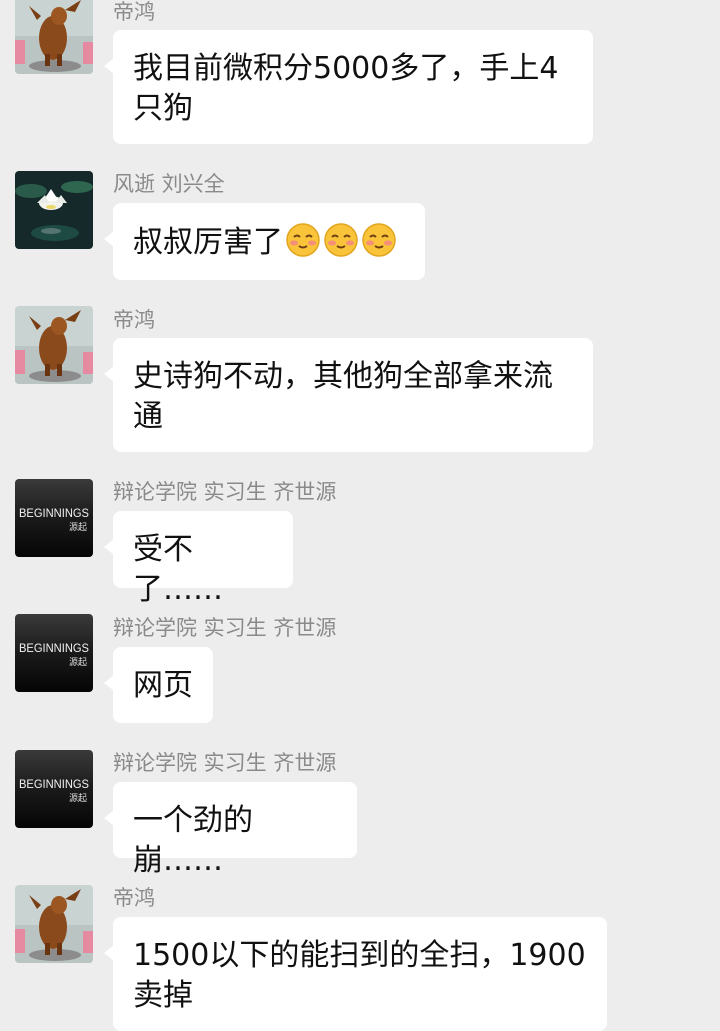 This screenshot has width=720, height=1031. I want to click on lotus-avatar-image, so click(54, 210).